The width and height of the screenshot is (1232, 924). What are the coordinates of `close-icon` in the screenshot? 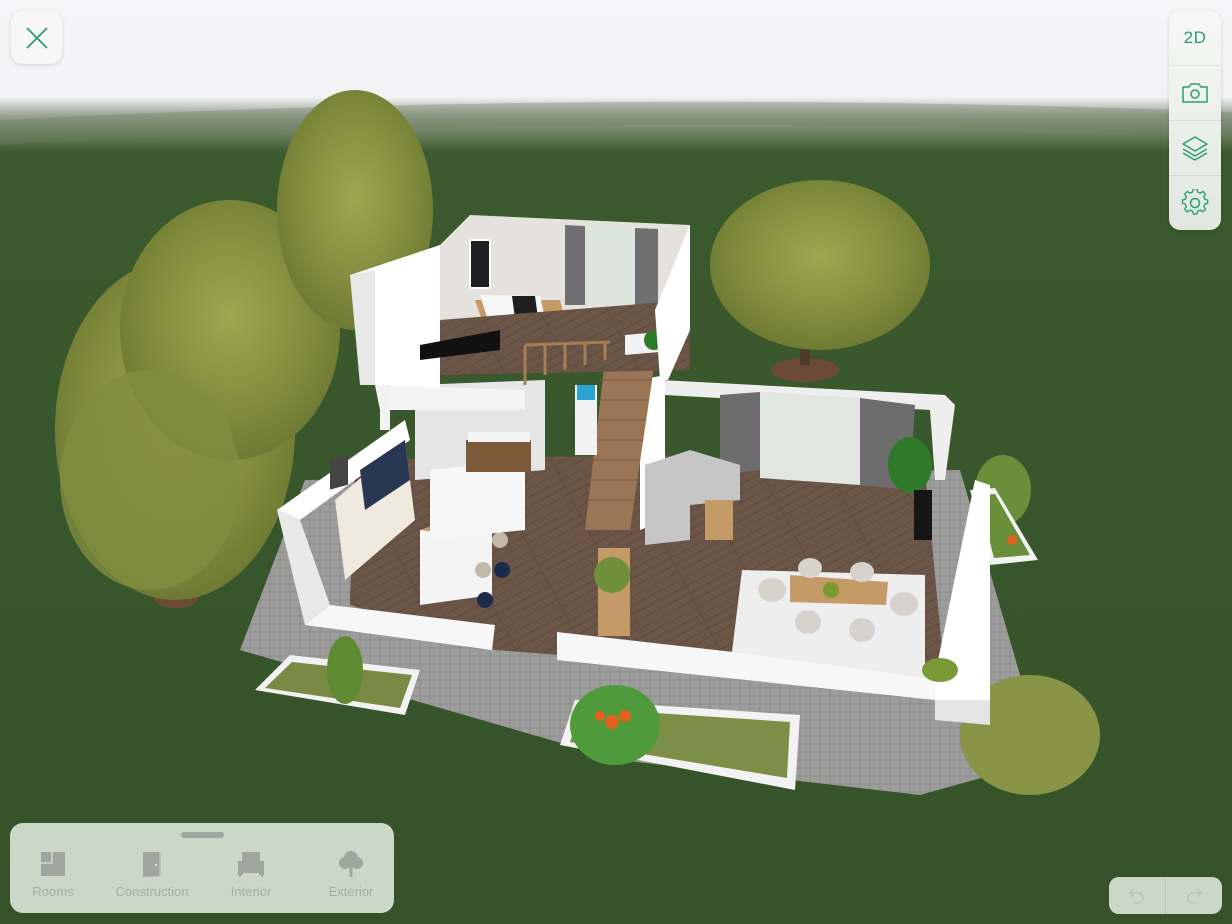 It's located at (36, 37).